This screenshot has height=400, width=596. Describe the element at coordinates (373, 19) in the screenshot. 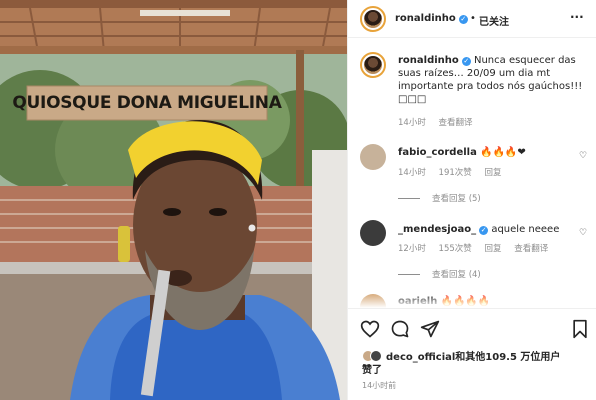

I see `author-avatar` at that location.